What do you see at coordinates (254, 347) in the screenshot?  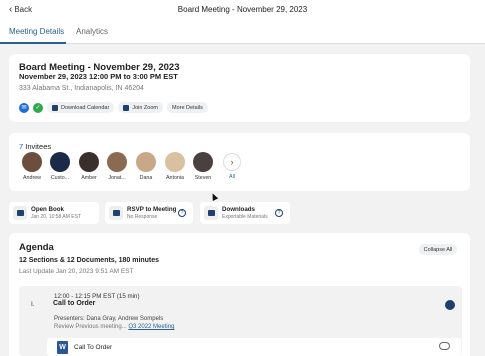 I see `agenda-document-row: W Call To Order` at bounding box center [254, 347].